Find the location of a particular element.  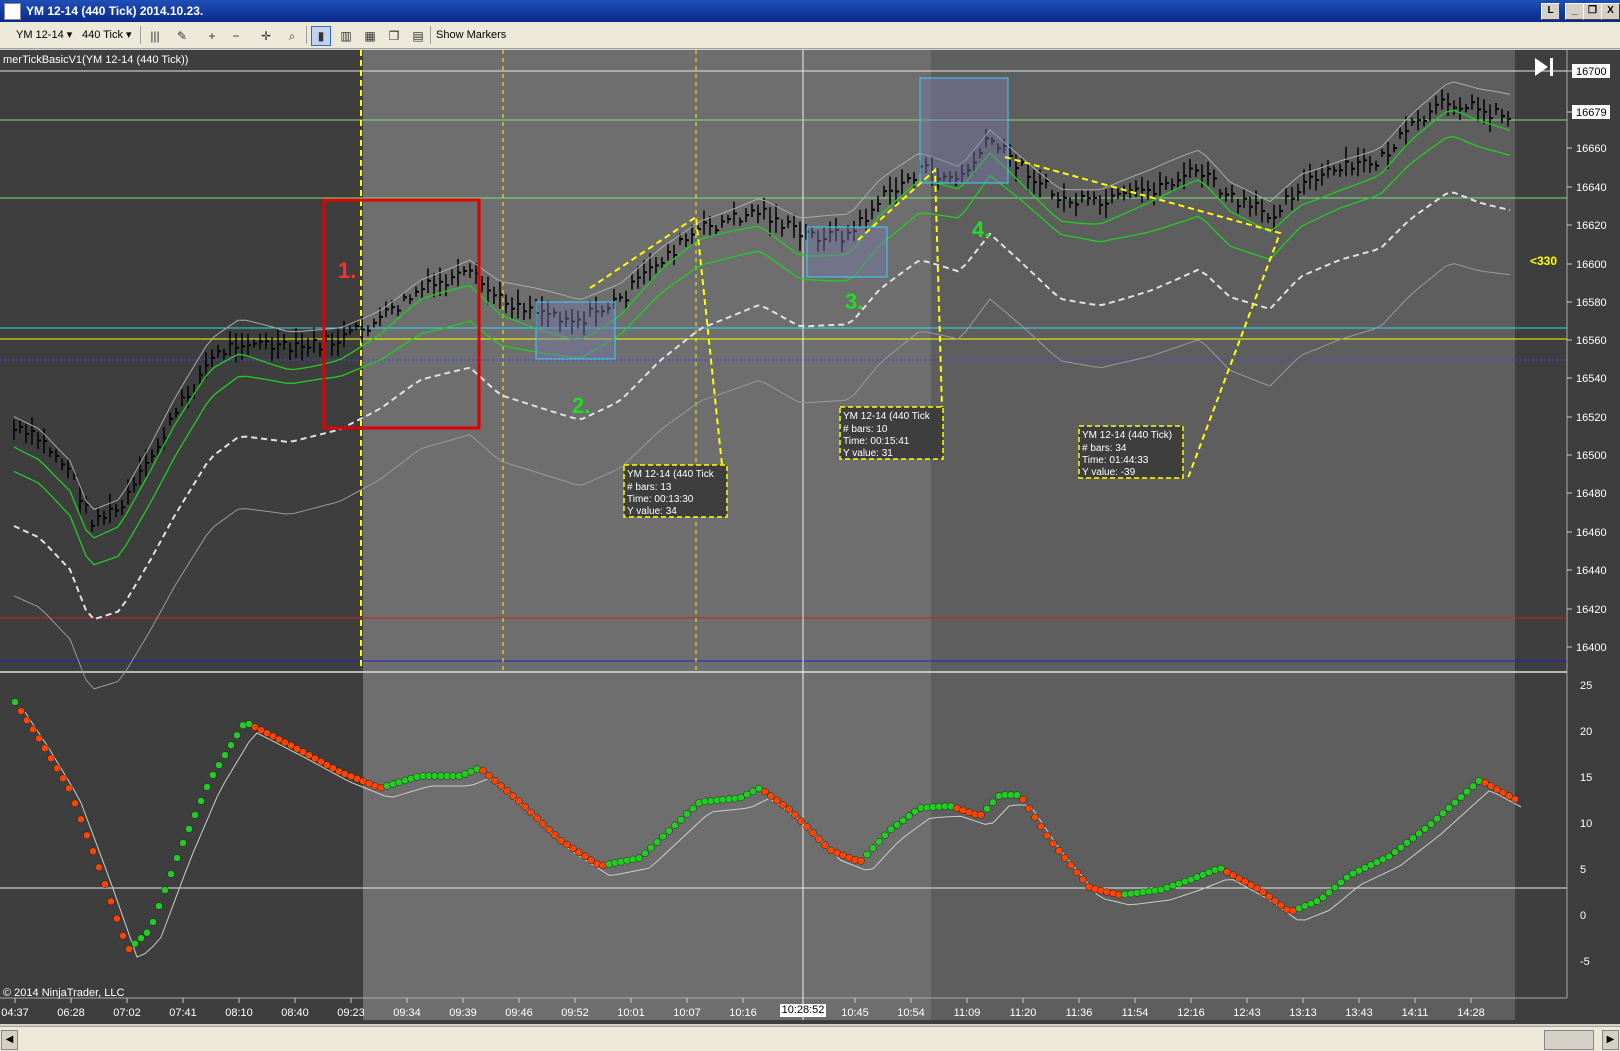

zoom-out-icon: − is located at coordinates (236, 36).